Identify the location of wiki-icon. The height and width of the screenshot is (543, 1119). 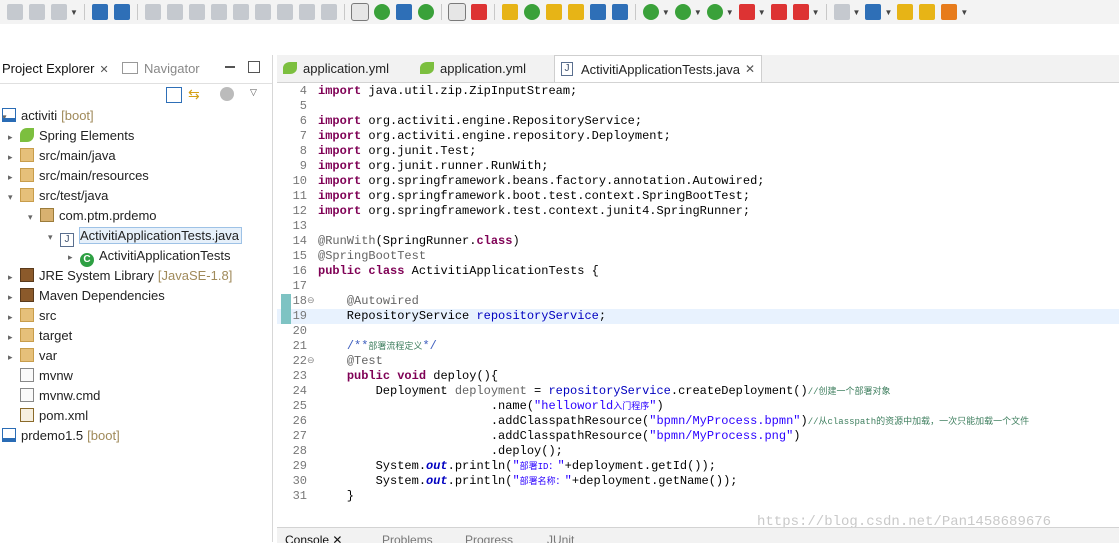
(381, 12).